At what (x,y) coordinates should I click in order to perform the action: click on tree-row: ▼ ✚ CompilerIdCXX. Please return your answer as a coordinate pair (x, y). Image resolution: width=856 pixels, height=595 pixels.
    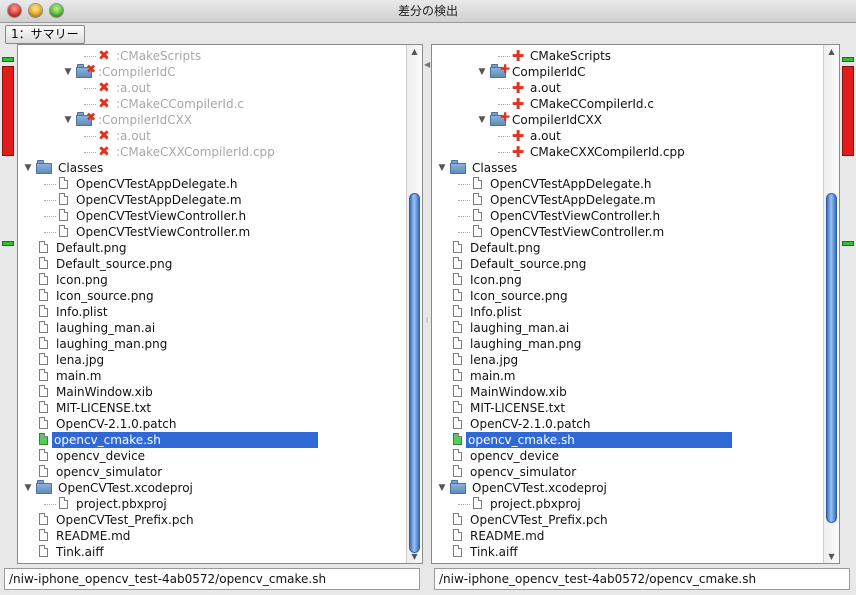
    Looking at the image, I should click on (627, 119).